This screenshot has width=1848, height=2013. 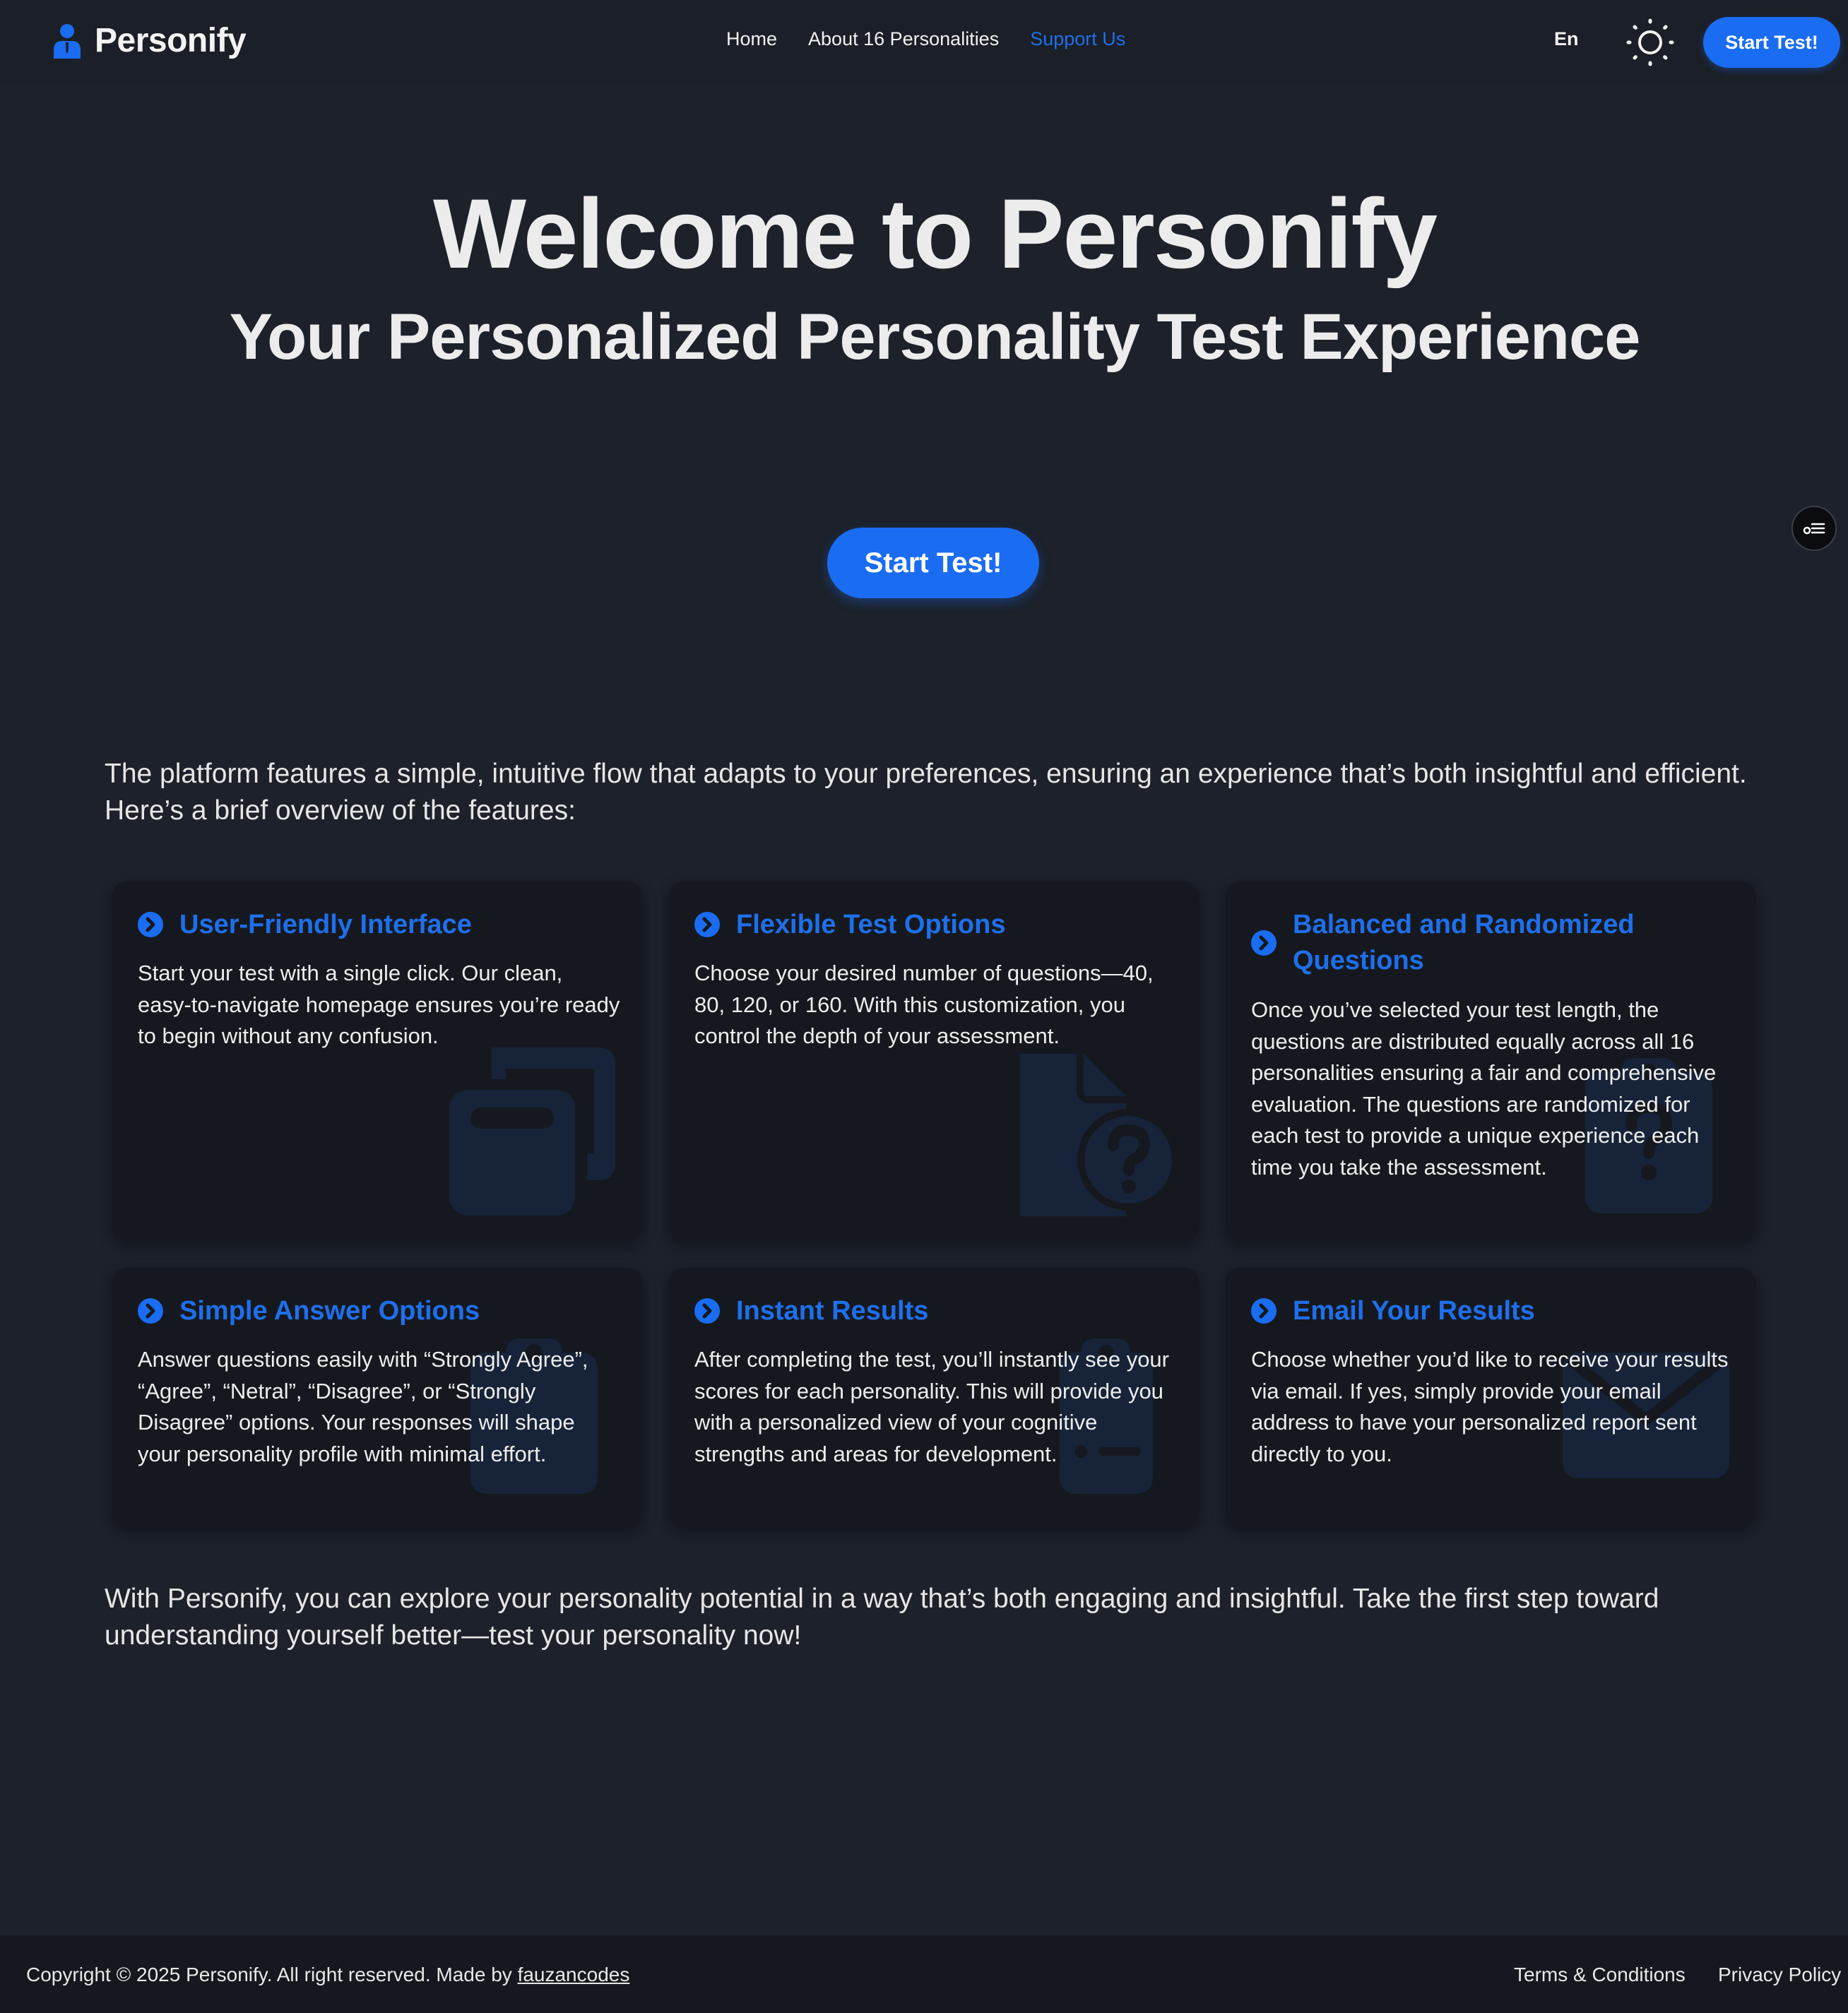 I want to click on feature-title: Email Your Results, so click(x=1414, y=1311).